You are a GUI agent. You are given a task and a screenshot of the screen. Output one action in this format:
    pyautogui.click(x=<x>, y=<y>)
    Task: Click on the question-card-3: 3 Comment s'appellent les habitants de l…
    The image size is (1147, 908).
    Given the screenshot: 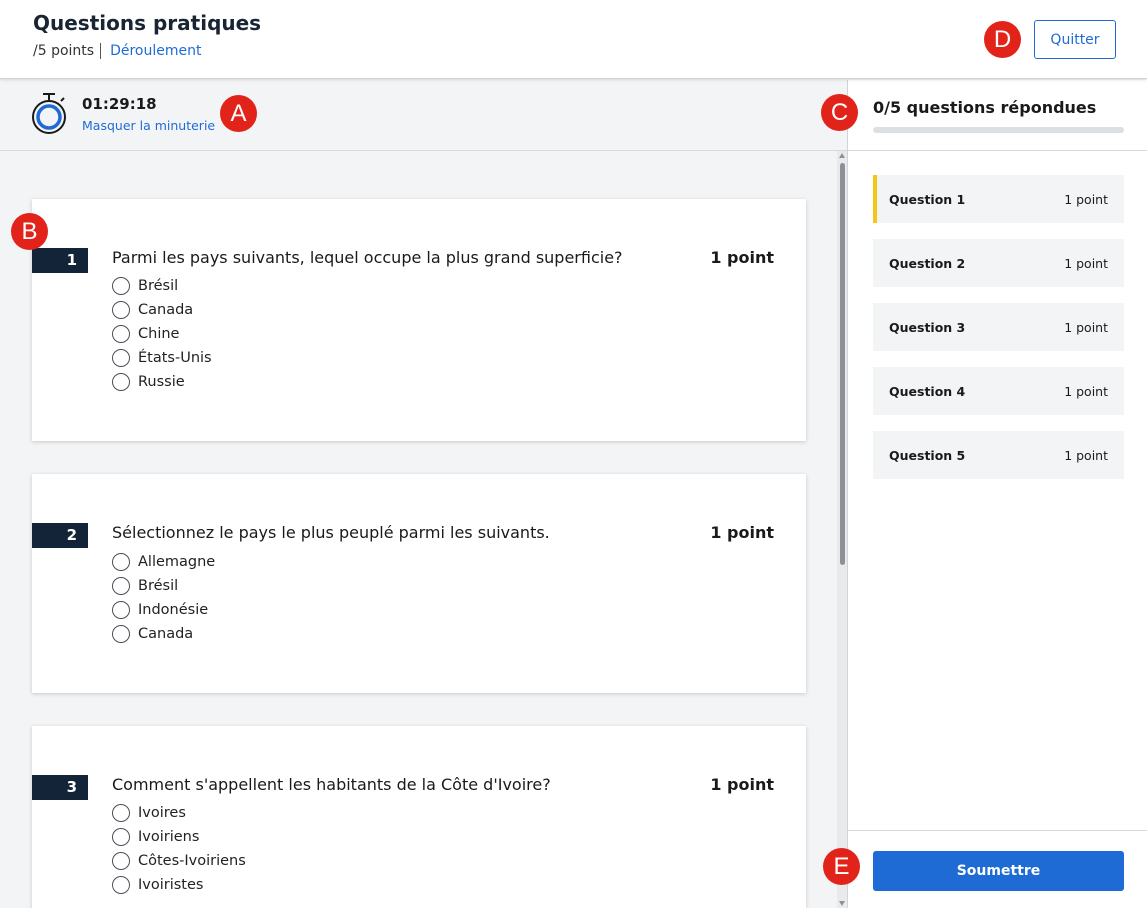 What is the action you would take?
    pyautogui.click(x=419, y=817)
    